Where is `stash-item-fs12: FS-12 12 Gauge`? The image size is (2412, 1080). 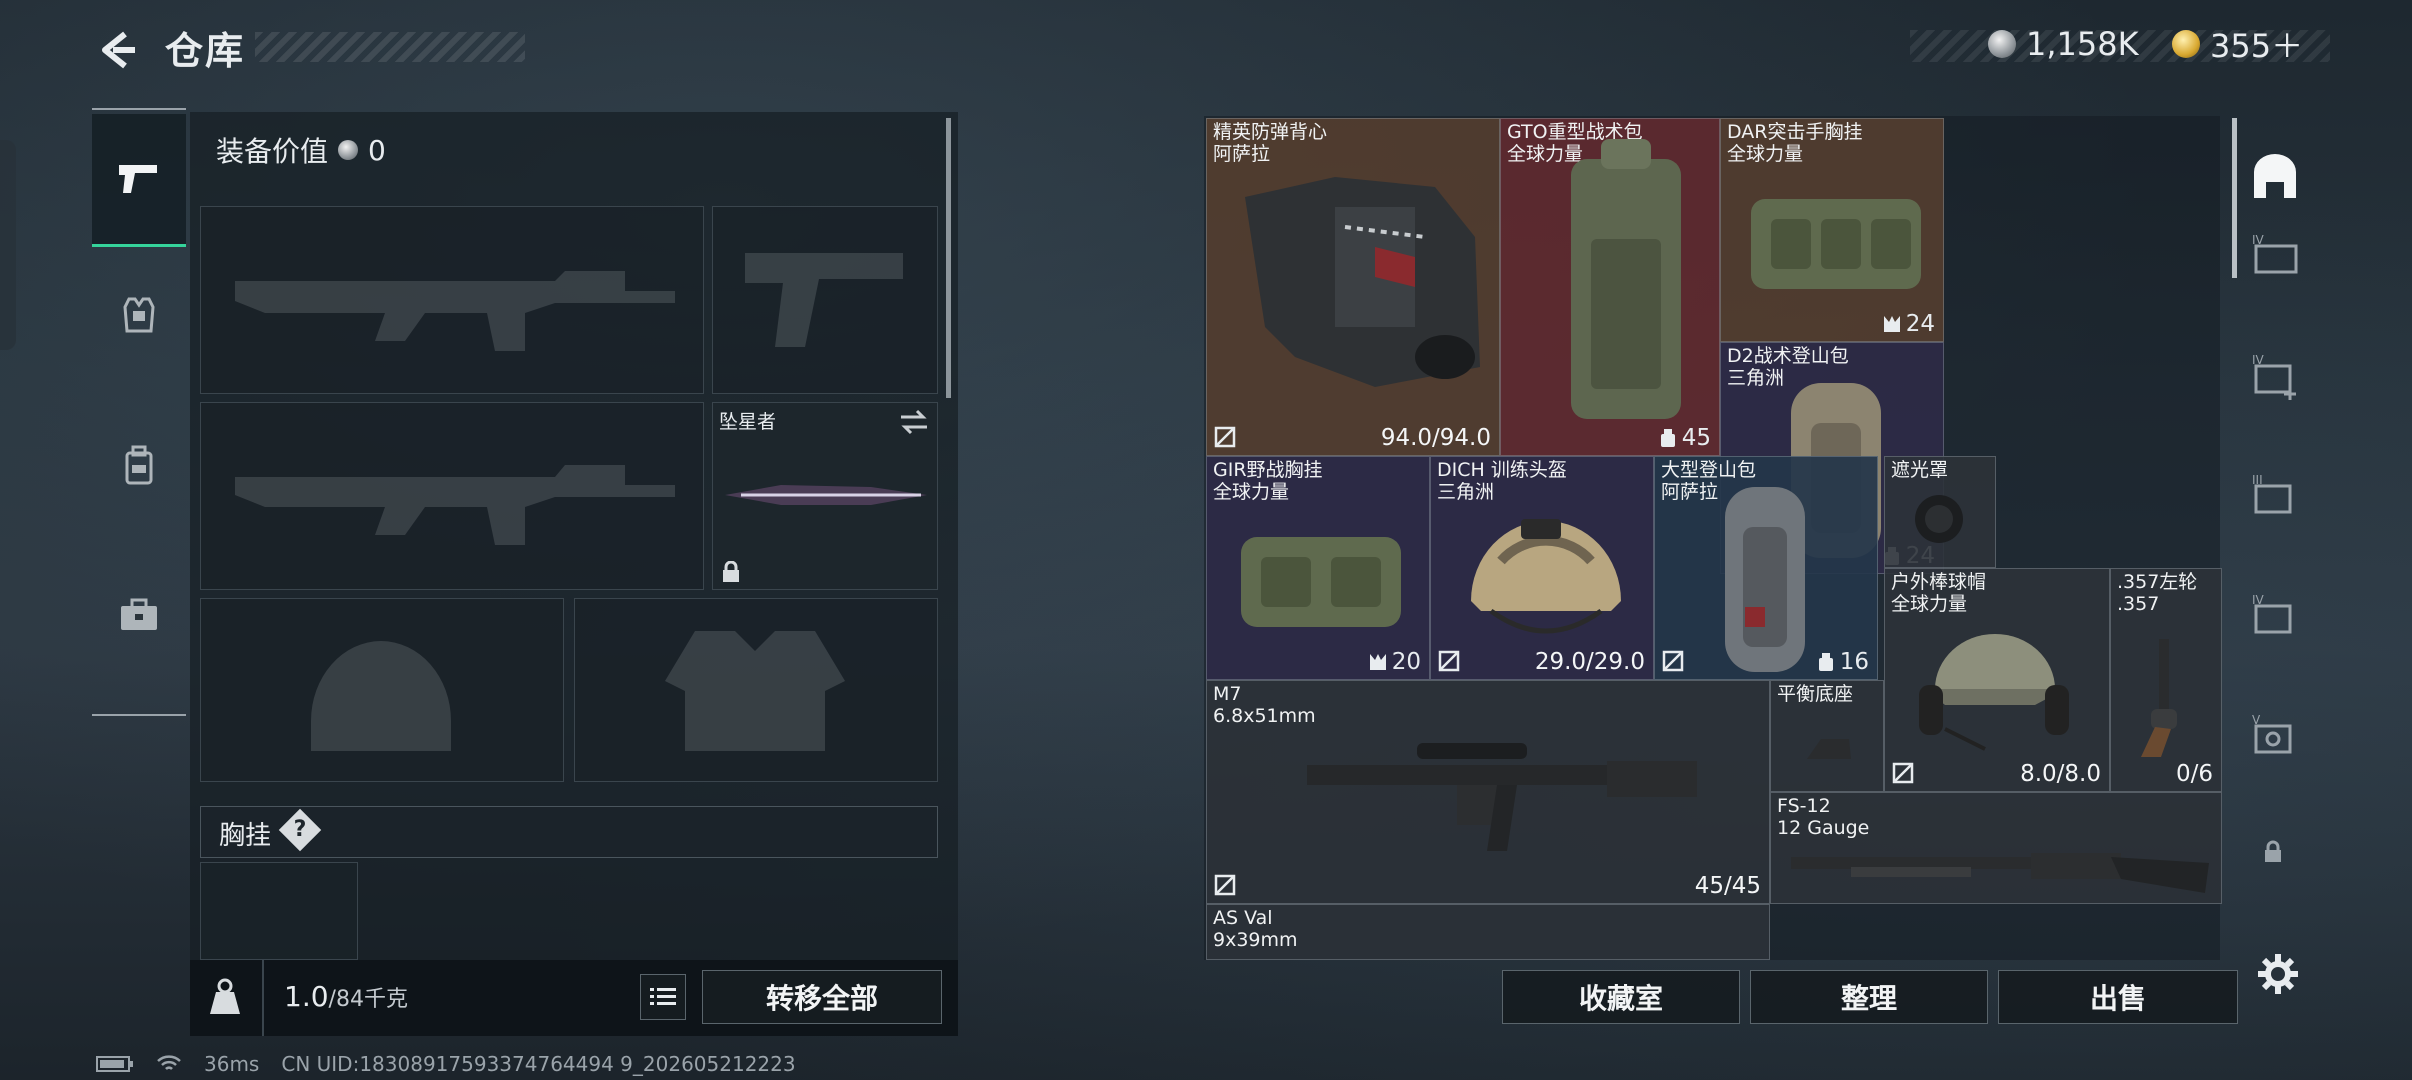 stash-item-fs12: FS-12 12 Gauge is located at coordinates (1996, 848).